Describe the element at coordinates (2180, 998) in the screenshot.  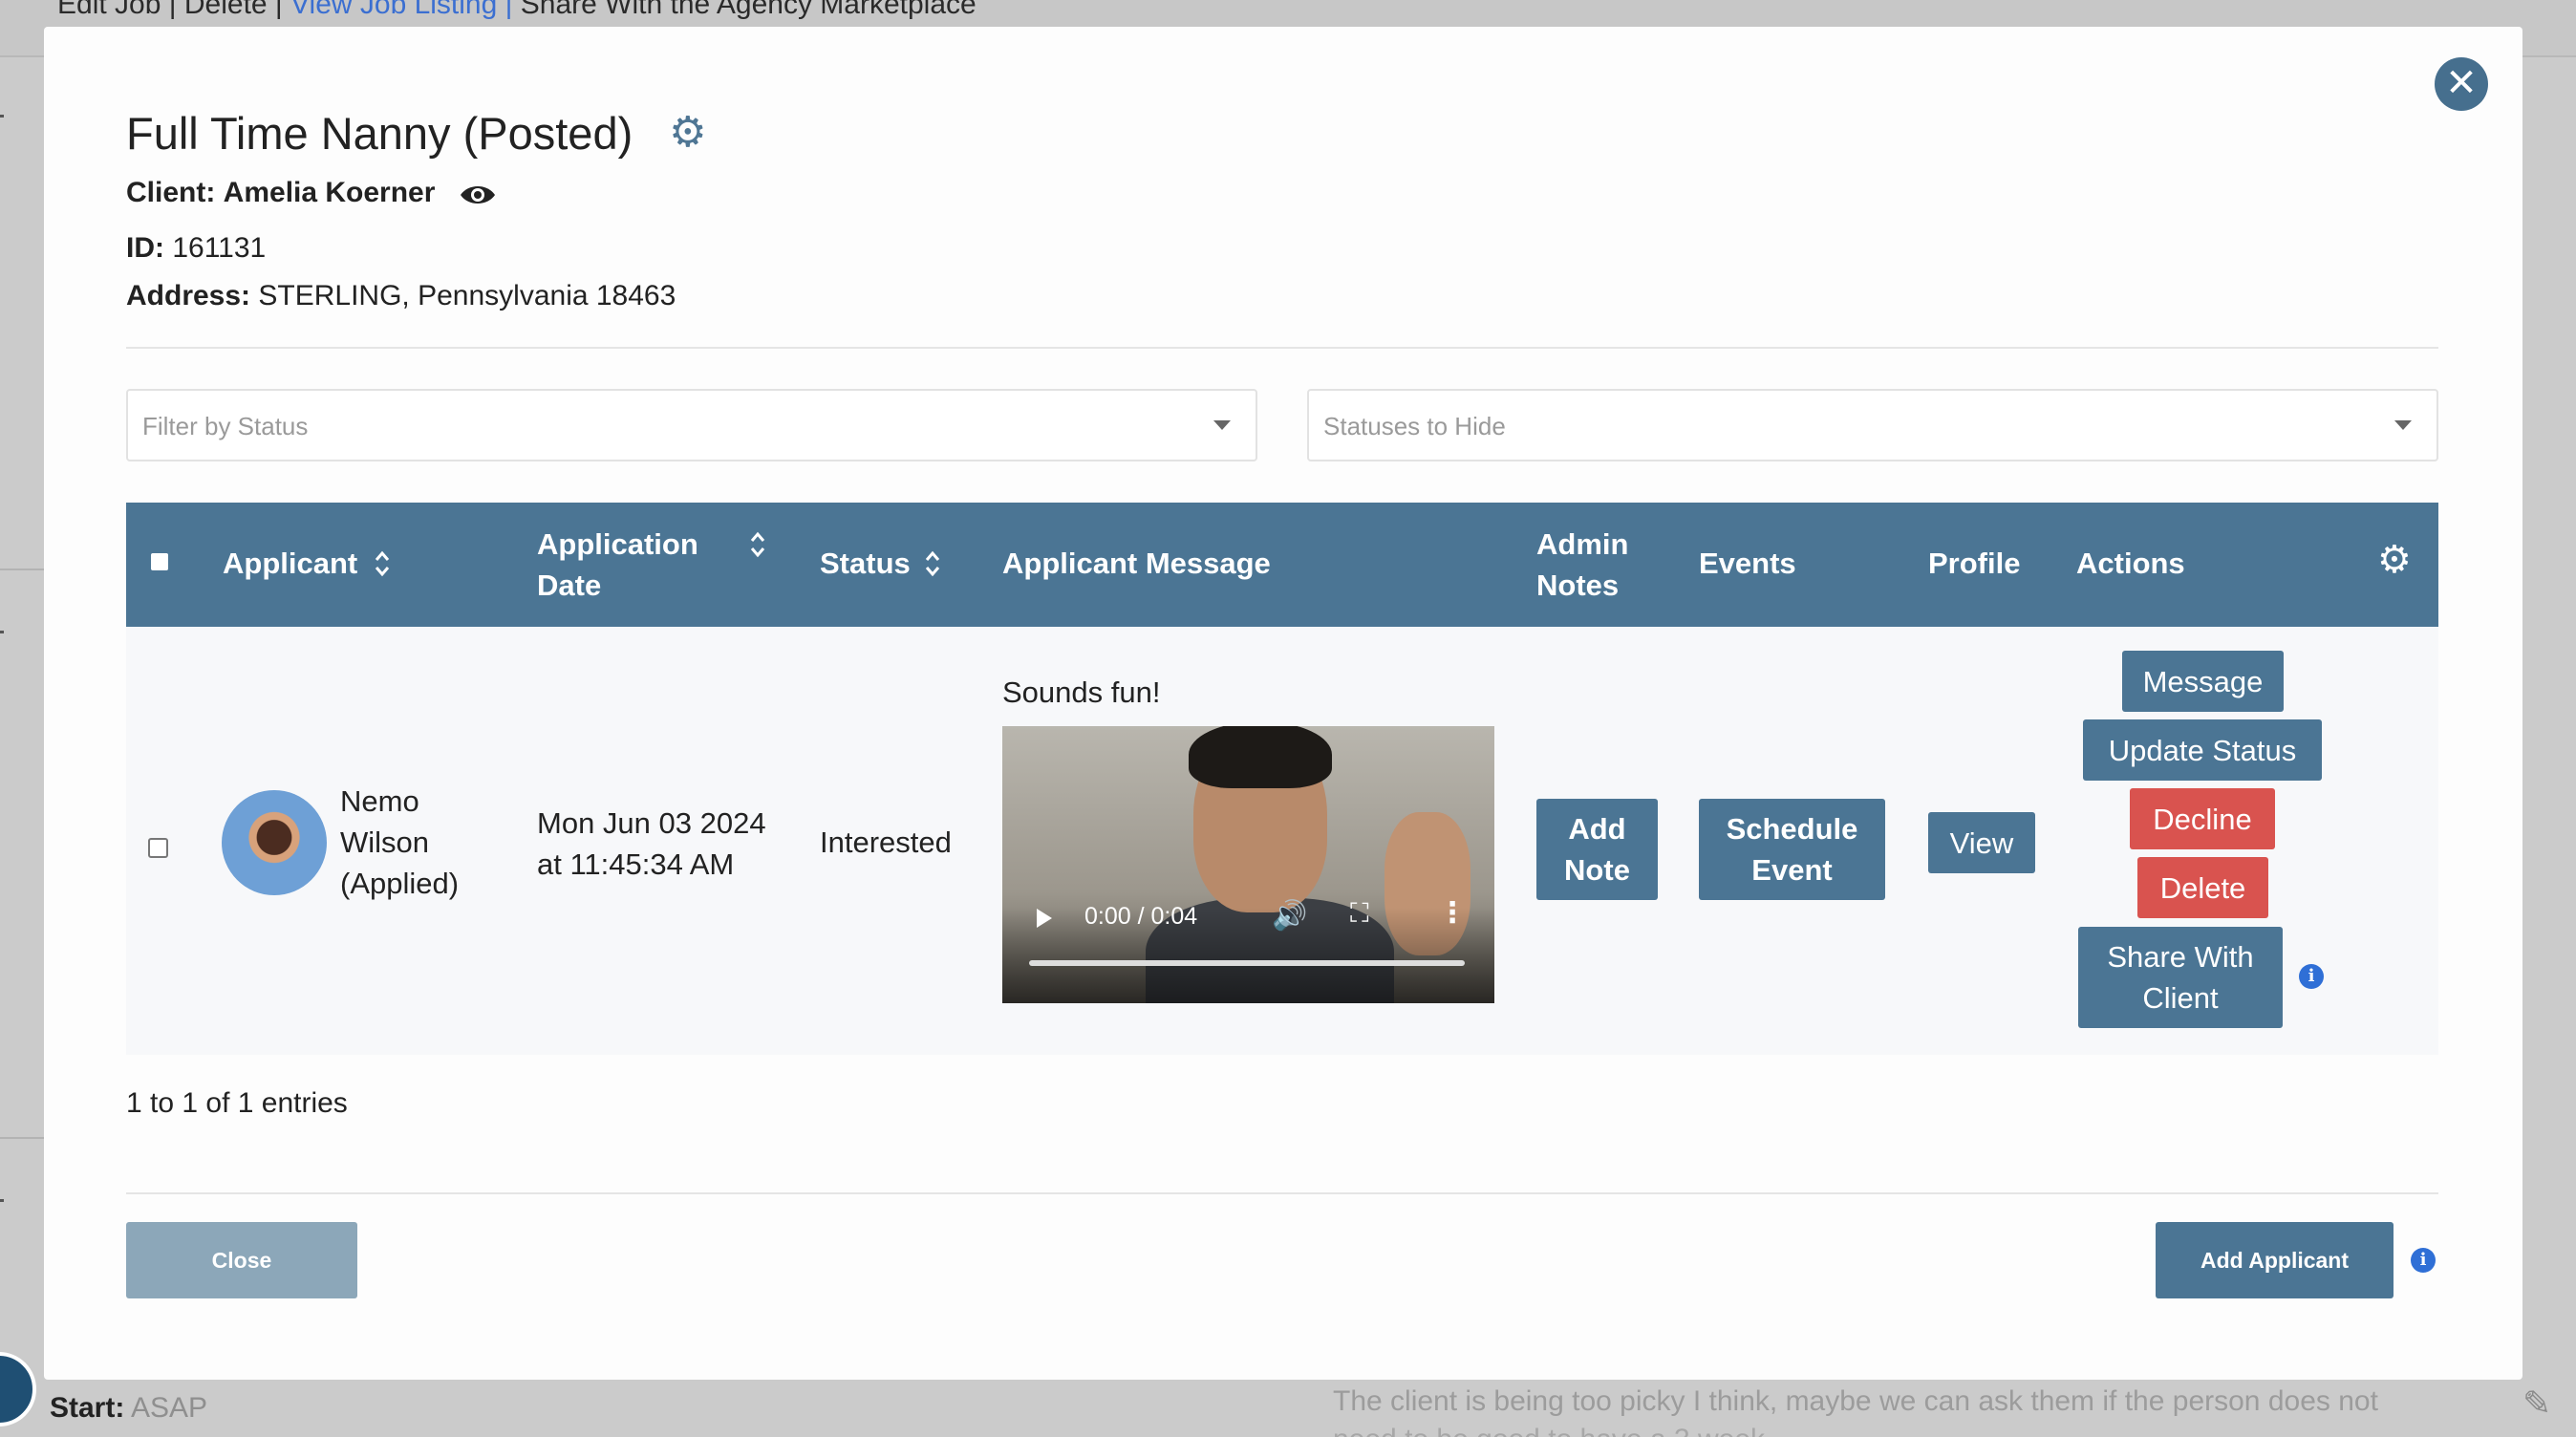
I see `share-with-client-l2: Client` at that location.